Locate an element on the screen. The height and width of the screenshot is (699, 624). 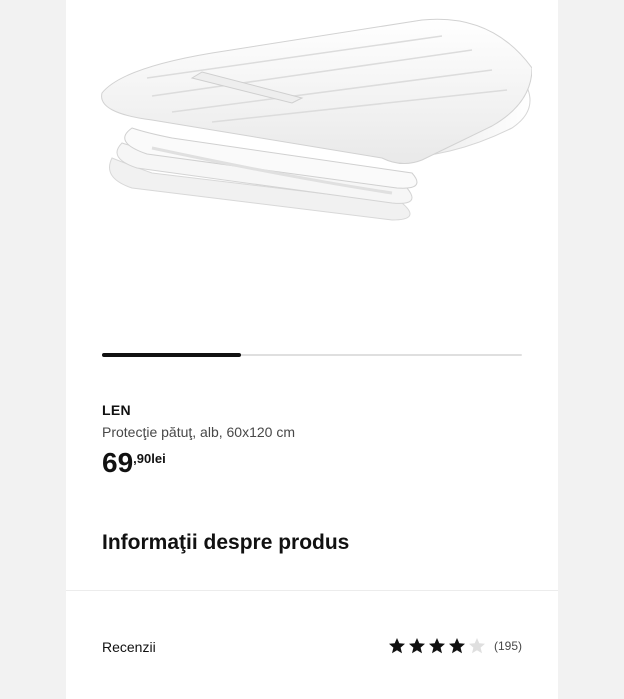
star-rating: (195) is located at coordinates (455, 646).